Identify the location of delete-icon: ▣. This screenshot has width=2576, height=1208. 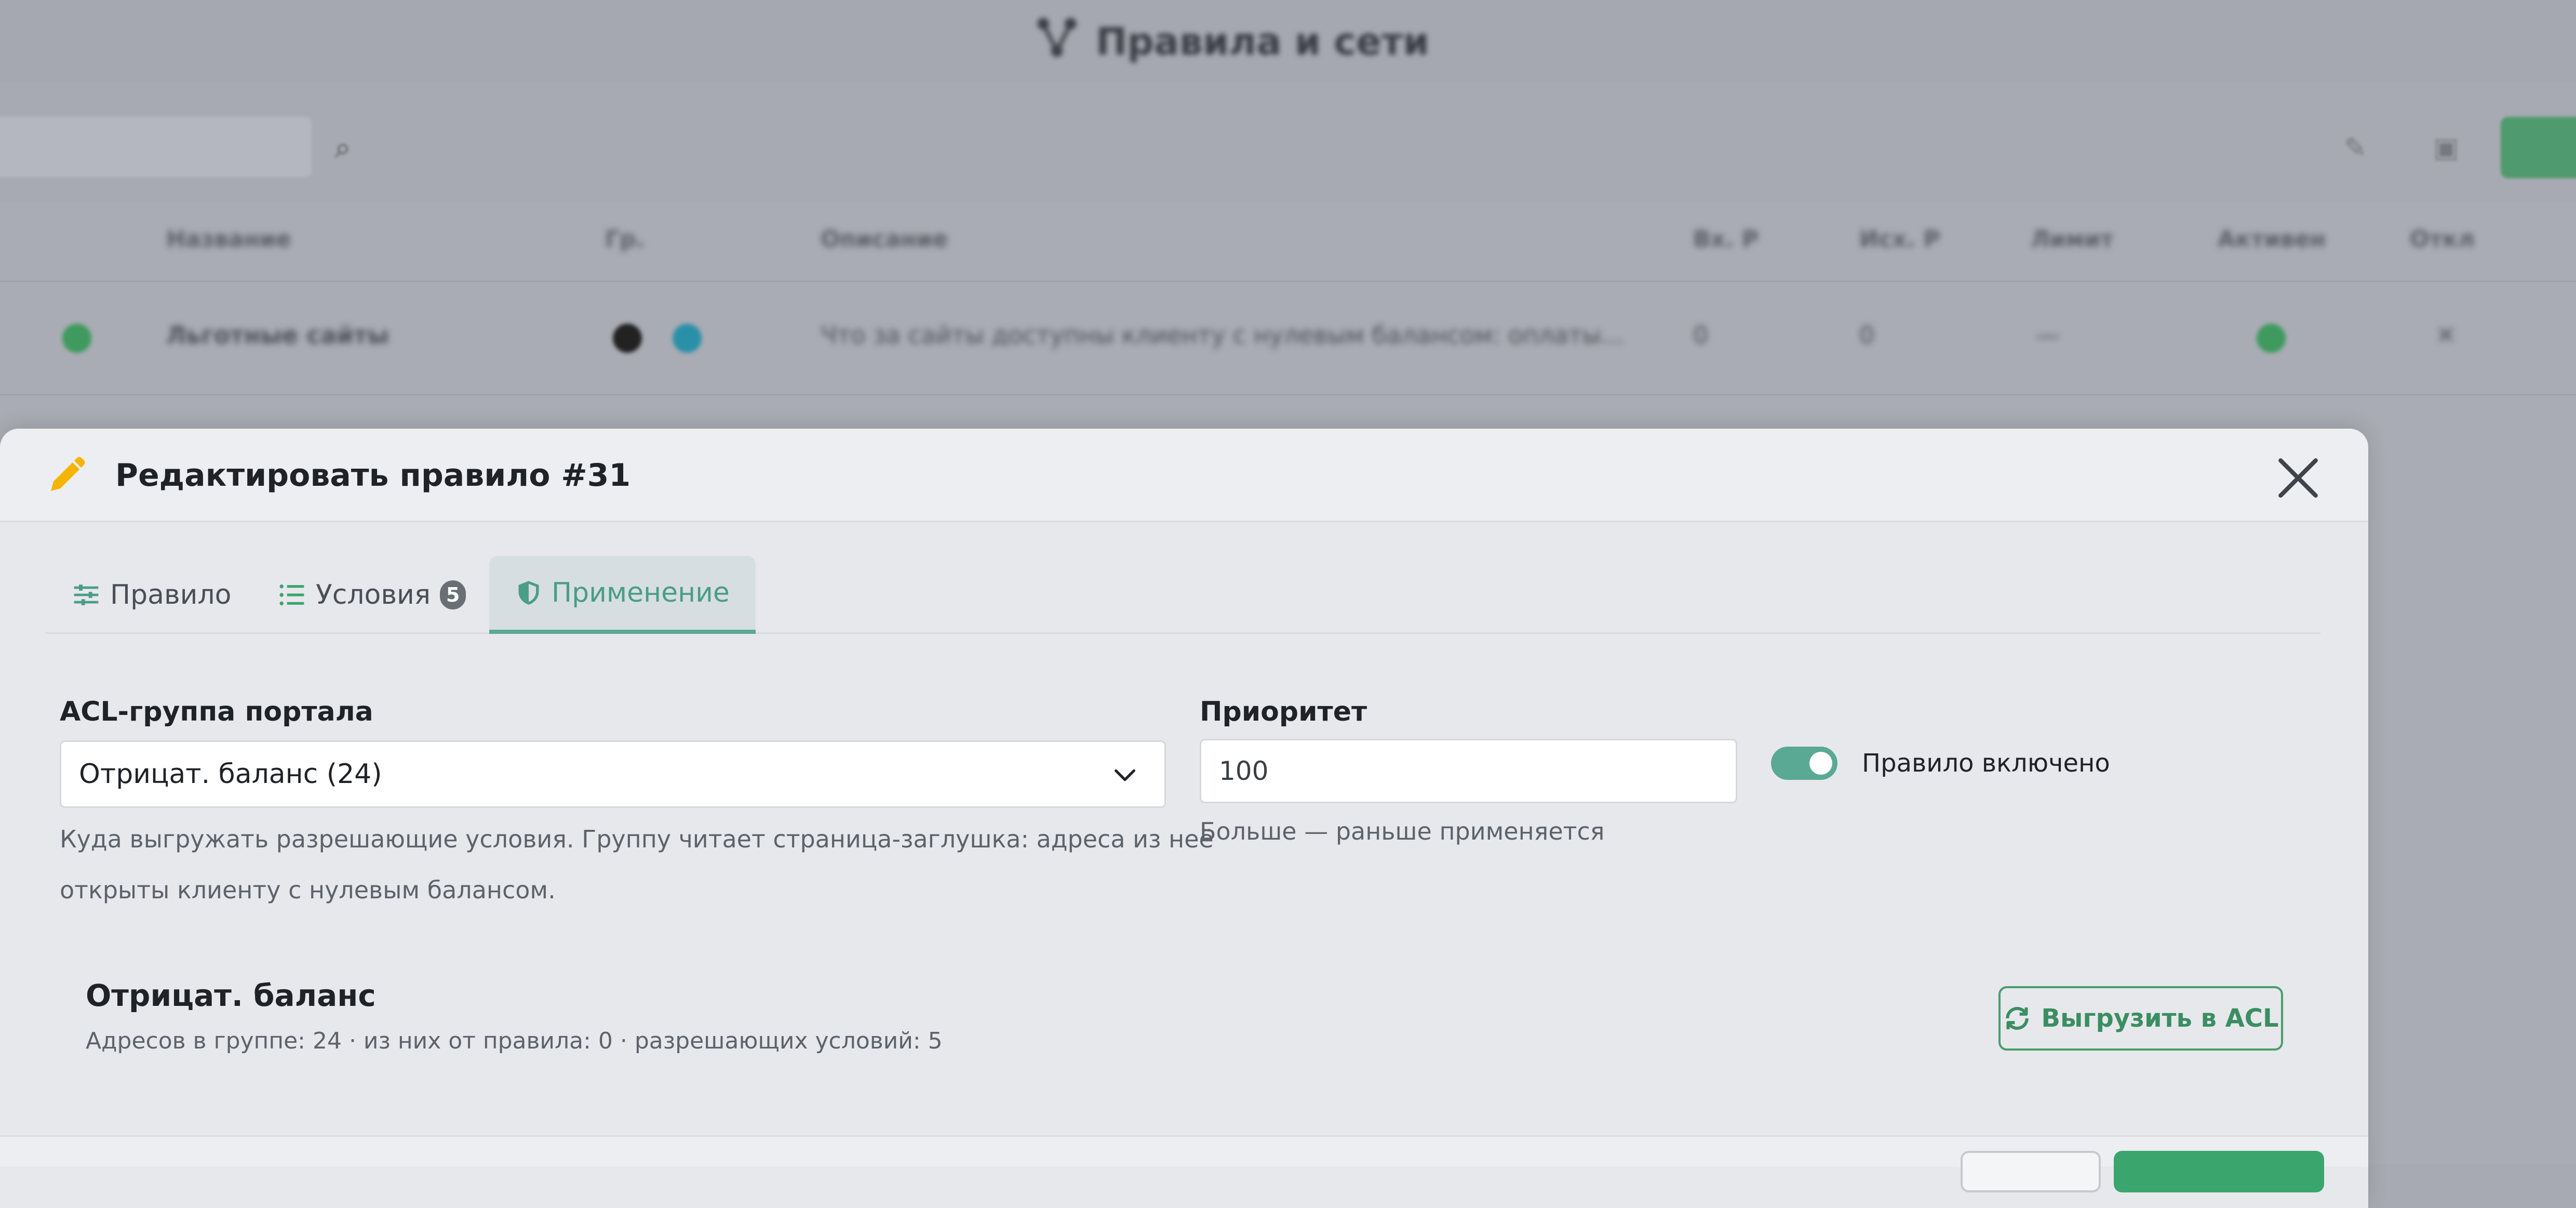
(2447, 148).